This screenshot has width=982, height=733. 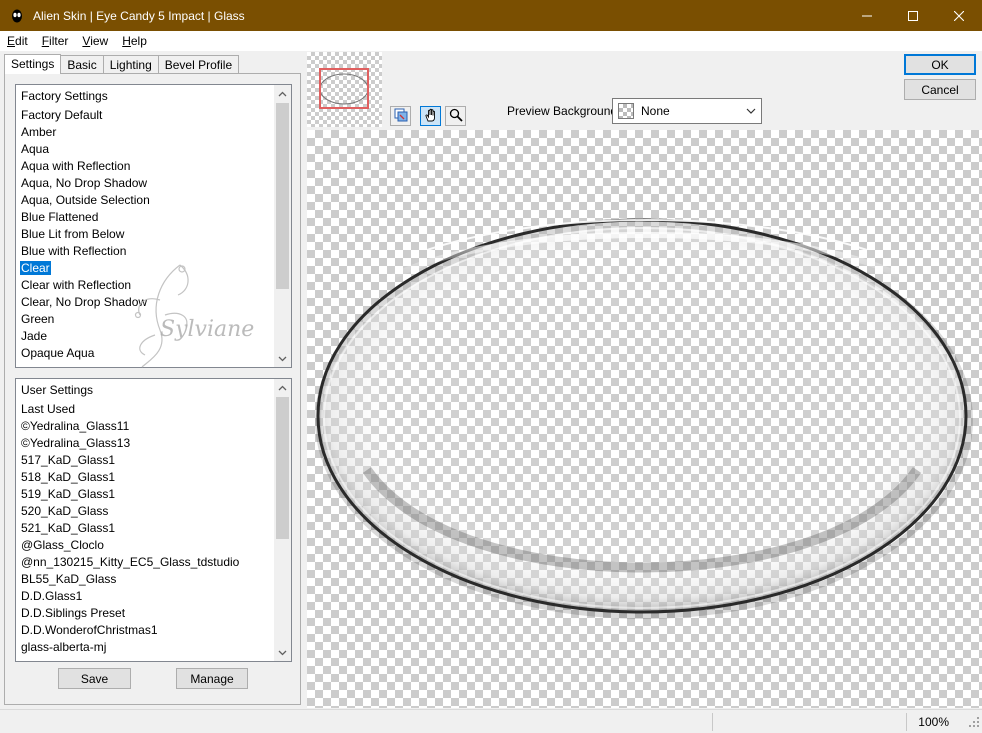 What do you see at coordinates (913, 15) in the screenshot?
I see `maximize-button` at bounding box center [913, 15].